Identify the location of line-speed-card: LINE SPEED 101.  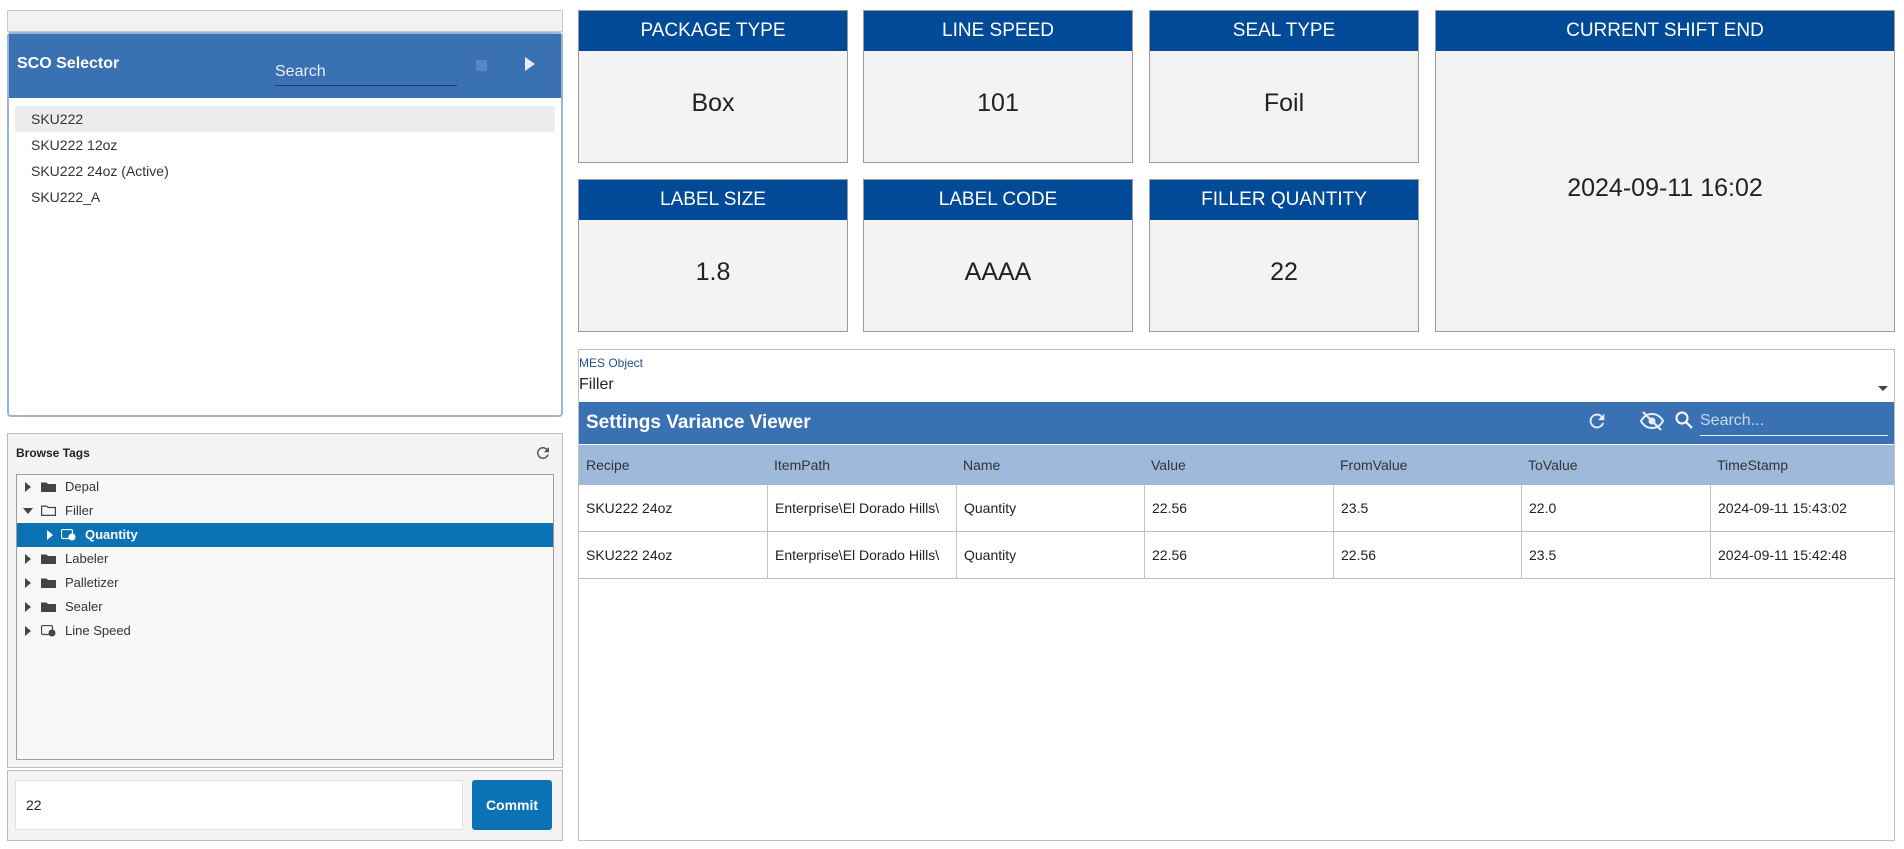
(998, 86).